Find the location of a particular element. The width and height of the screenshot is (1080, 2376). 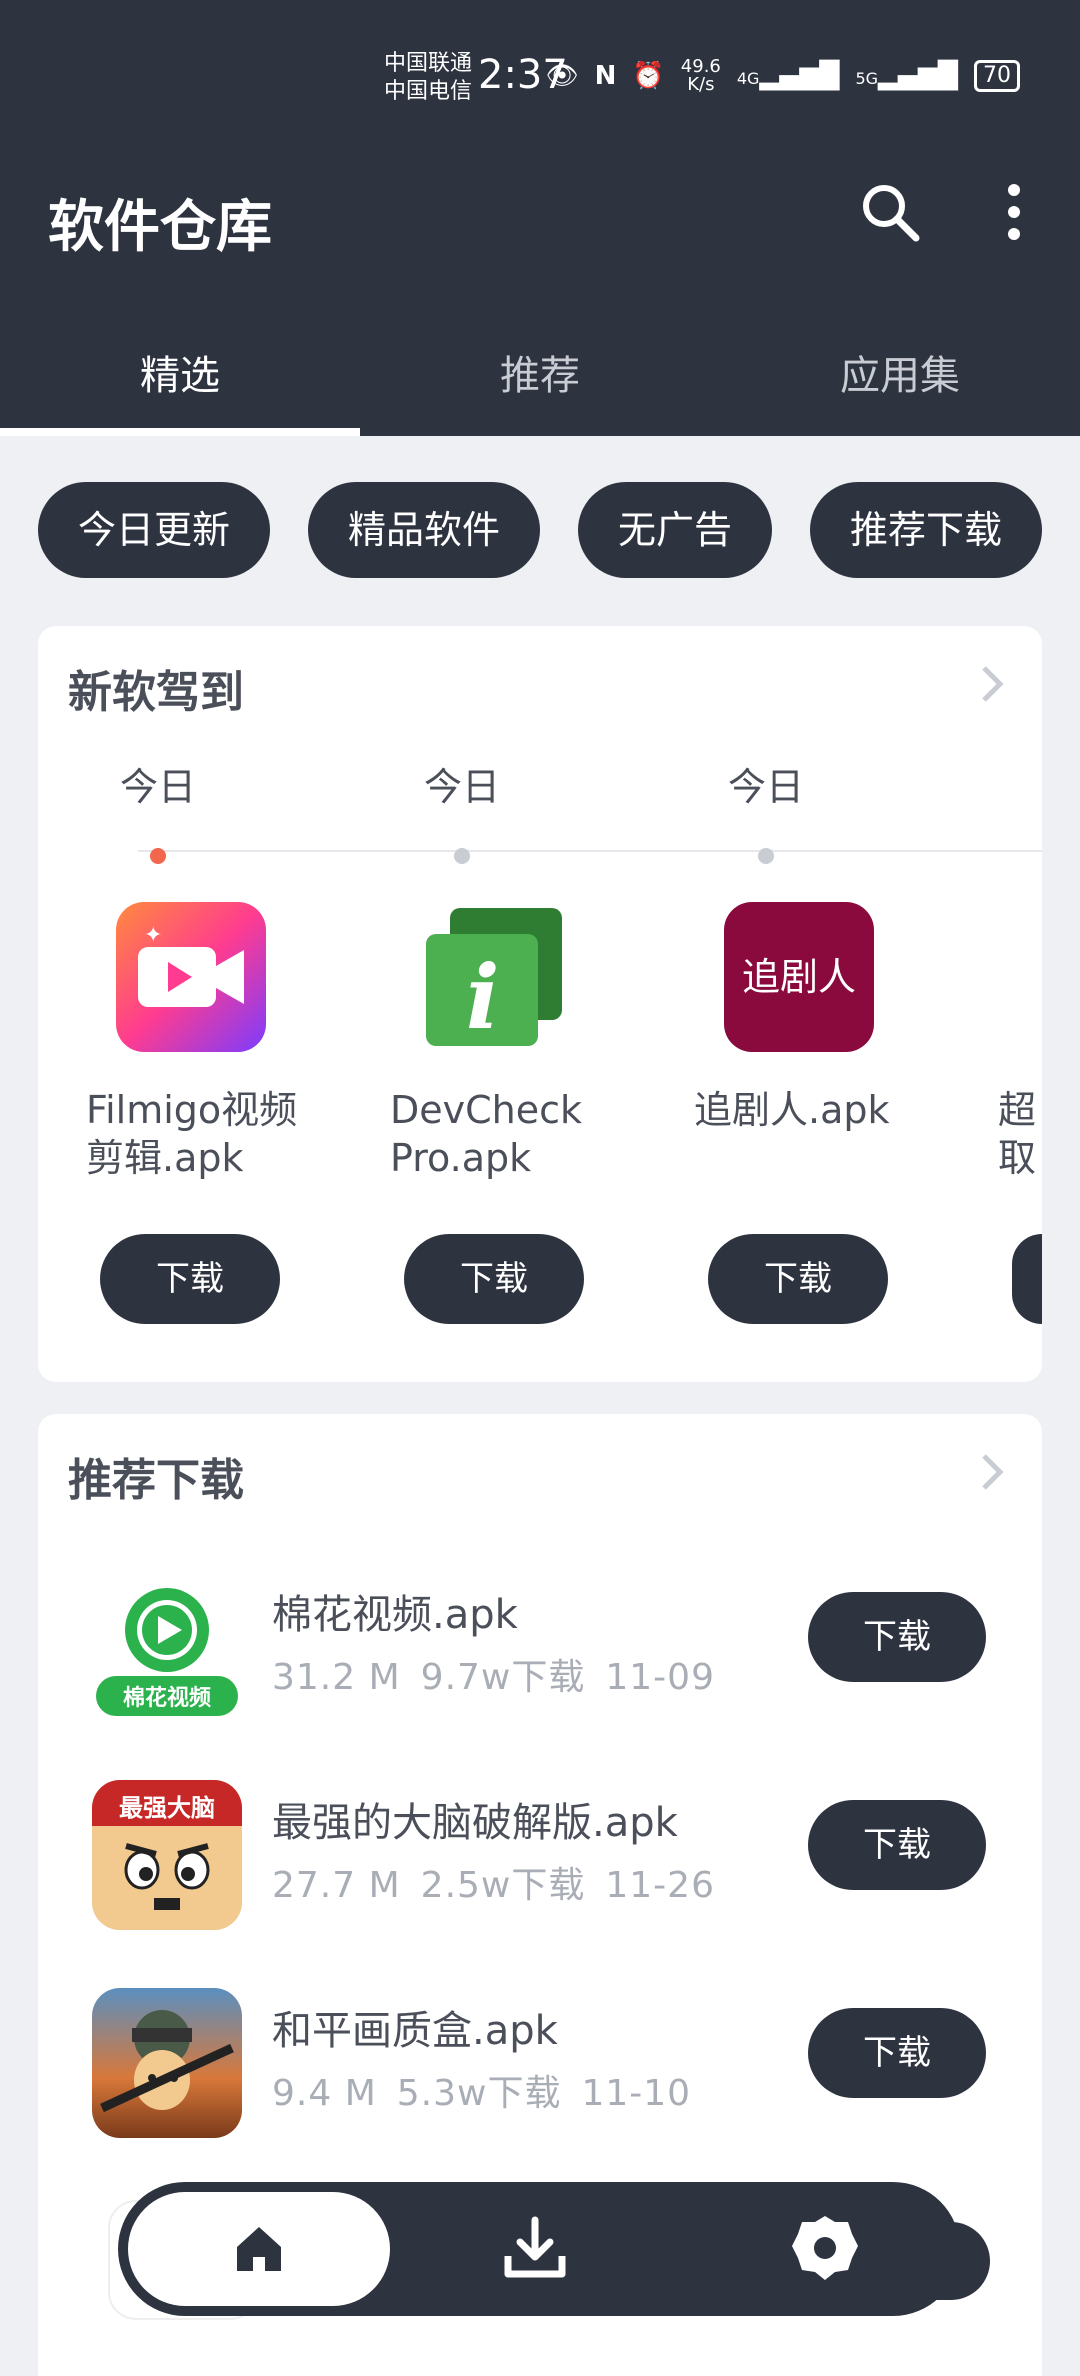

update-date: 11-10 is located at coordinates (636, 2093).